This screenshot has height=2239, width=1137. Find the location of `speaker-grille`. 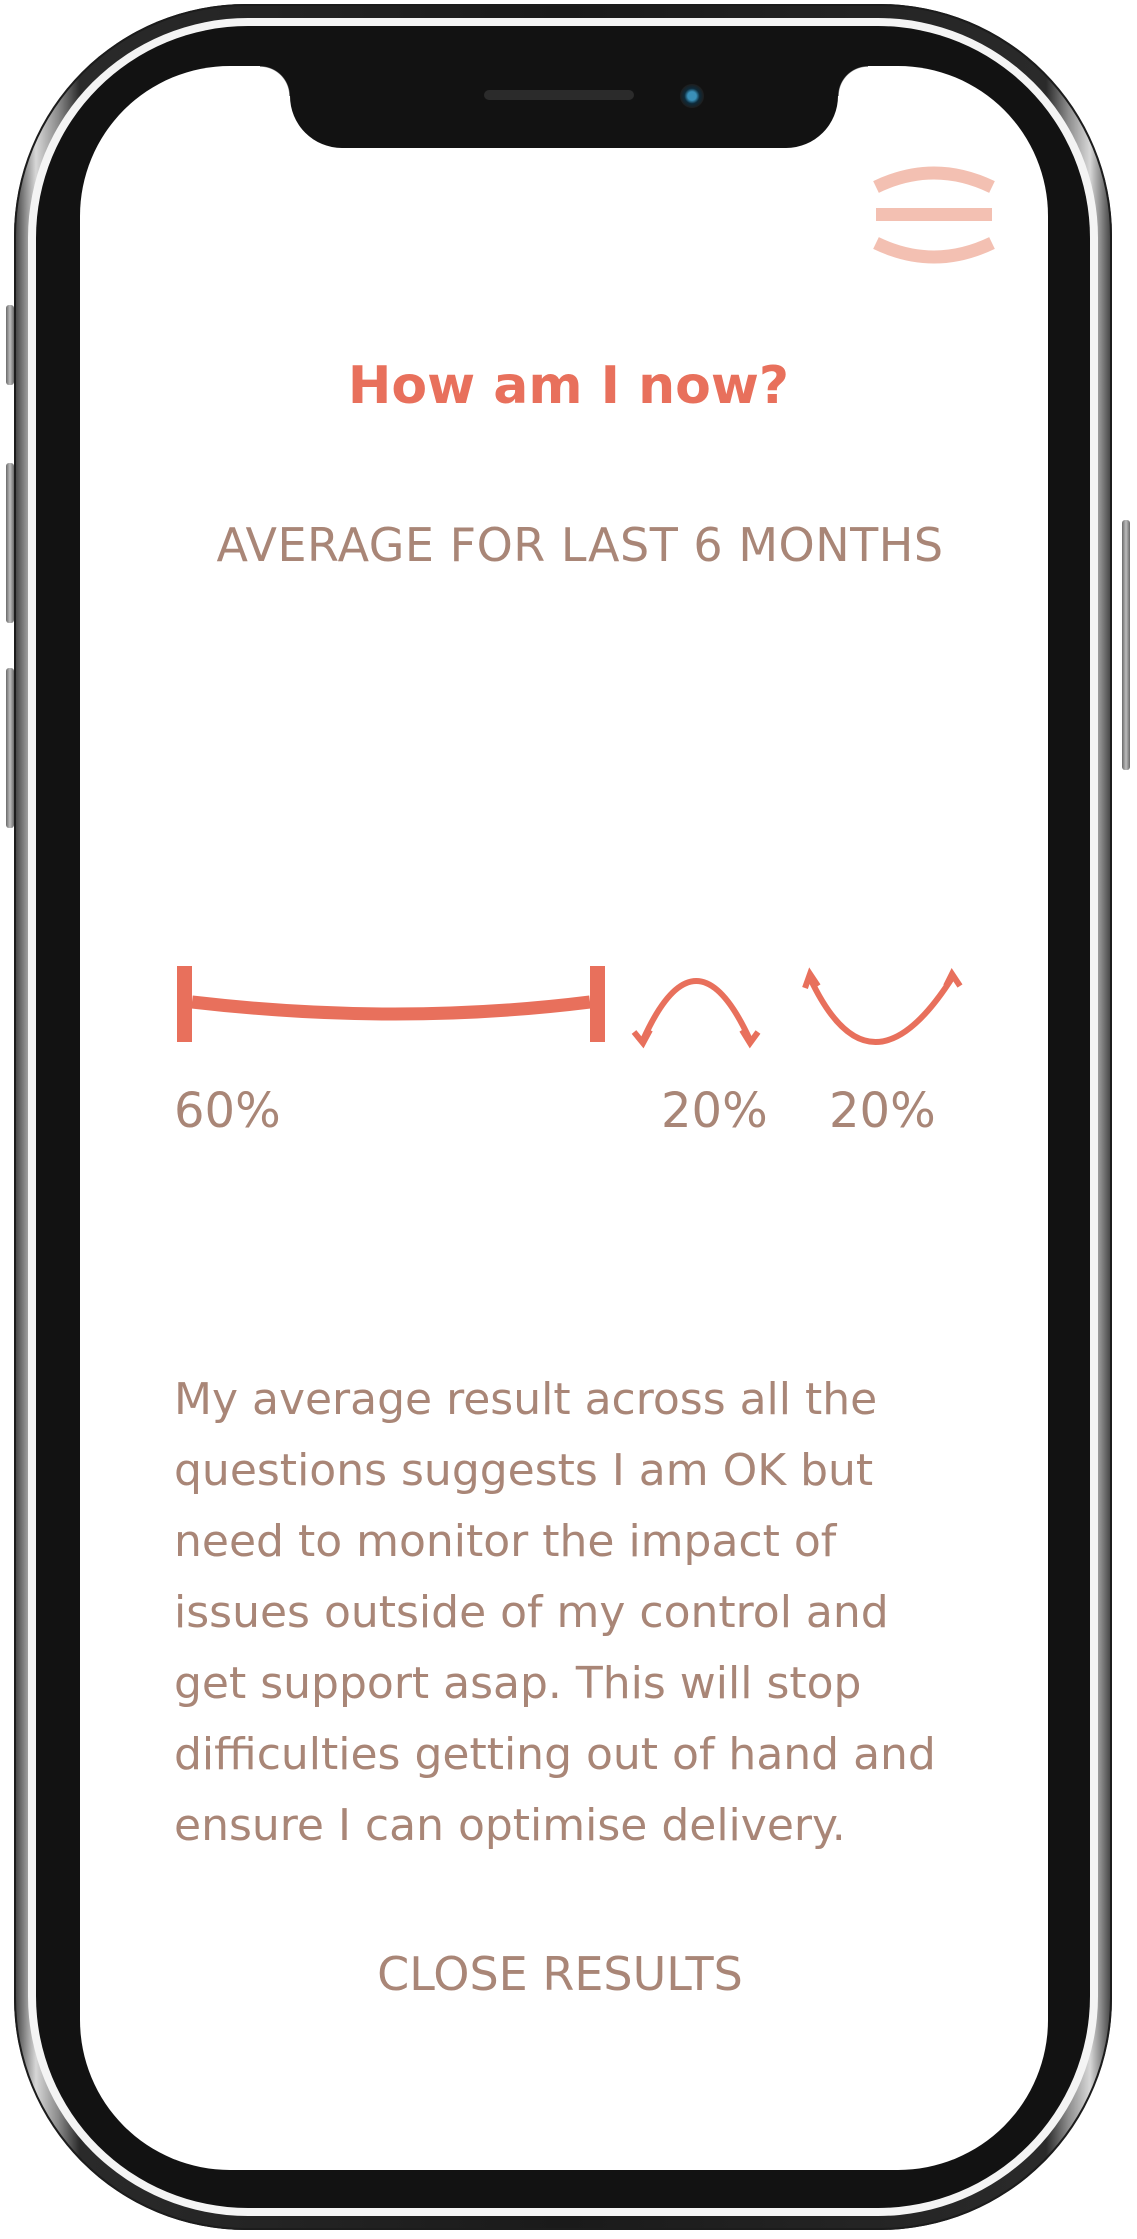

speaker-grille is located at coordinates (559, 95).